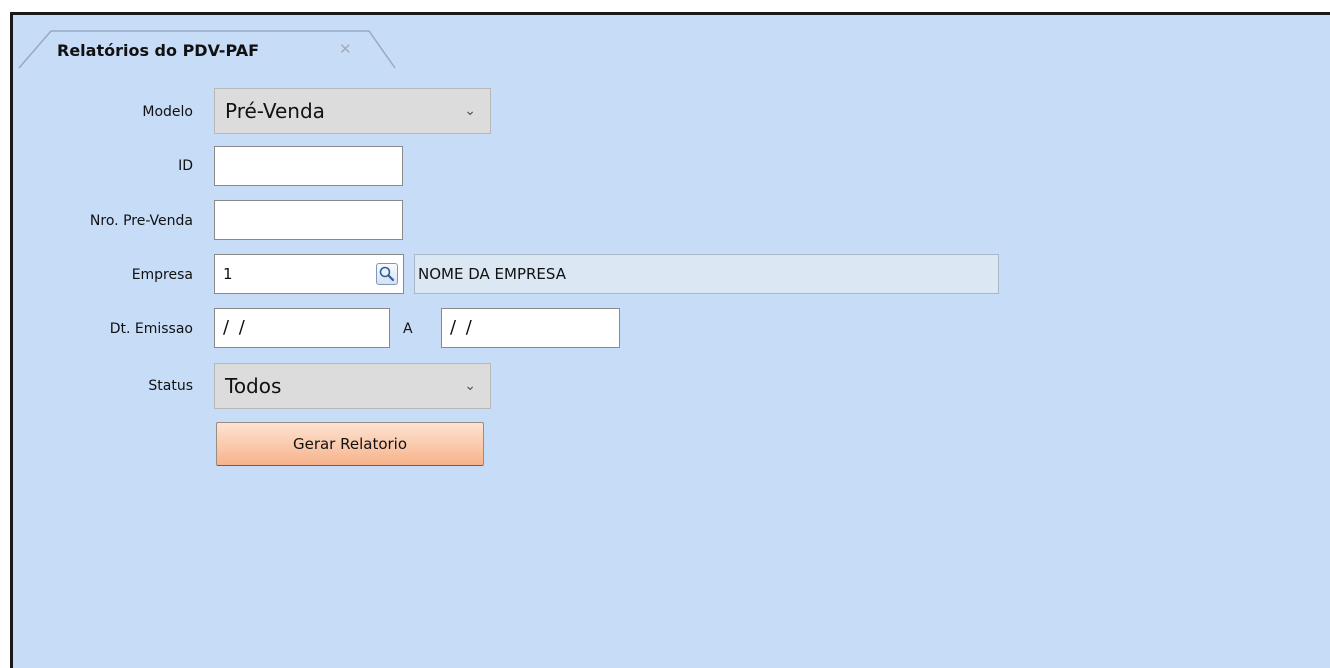 This screenshot has width=1330, height=668. I want to click on tab-relatorios: Relatórios do PDV-PAF ✕, so click(207, 49).